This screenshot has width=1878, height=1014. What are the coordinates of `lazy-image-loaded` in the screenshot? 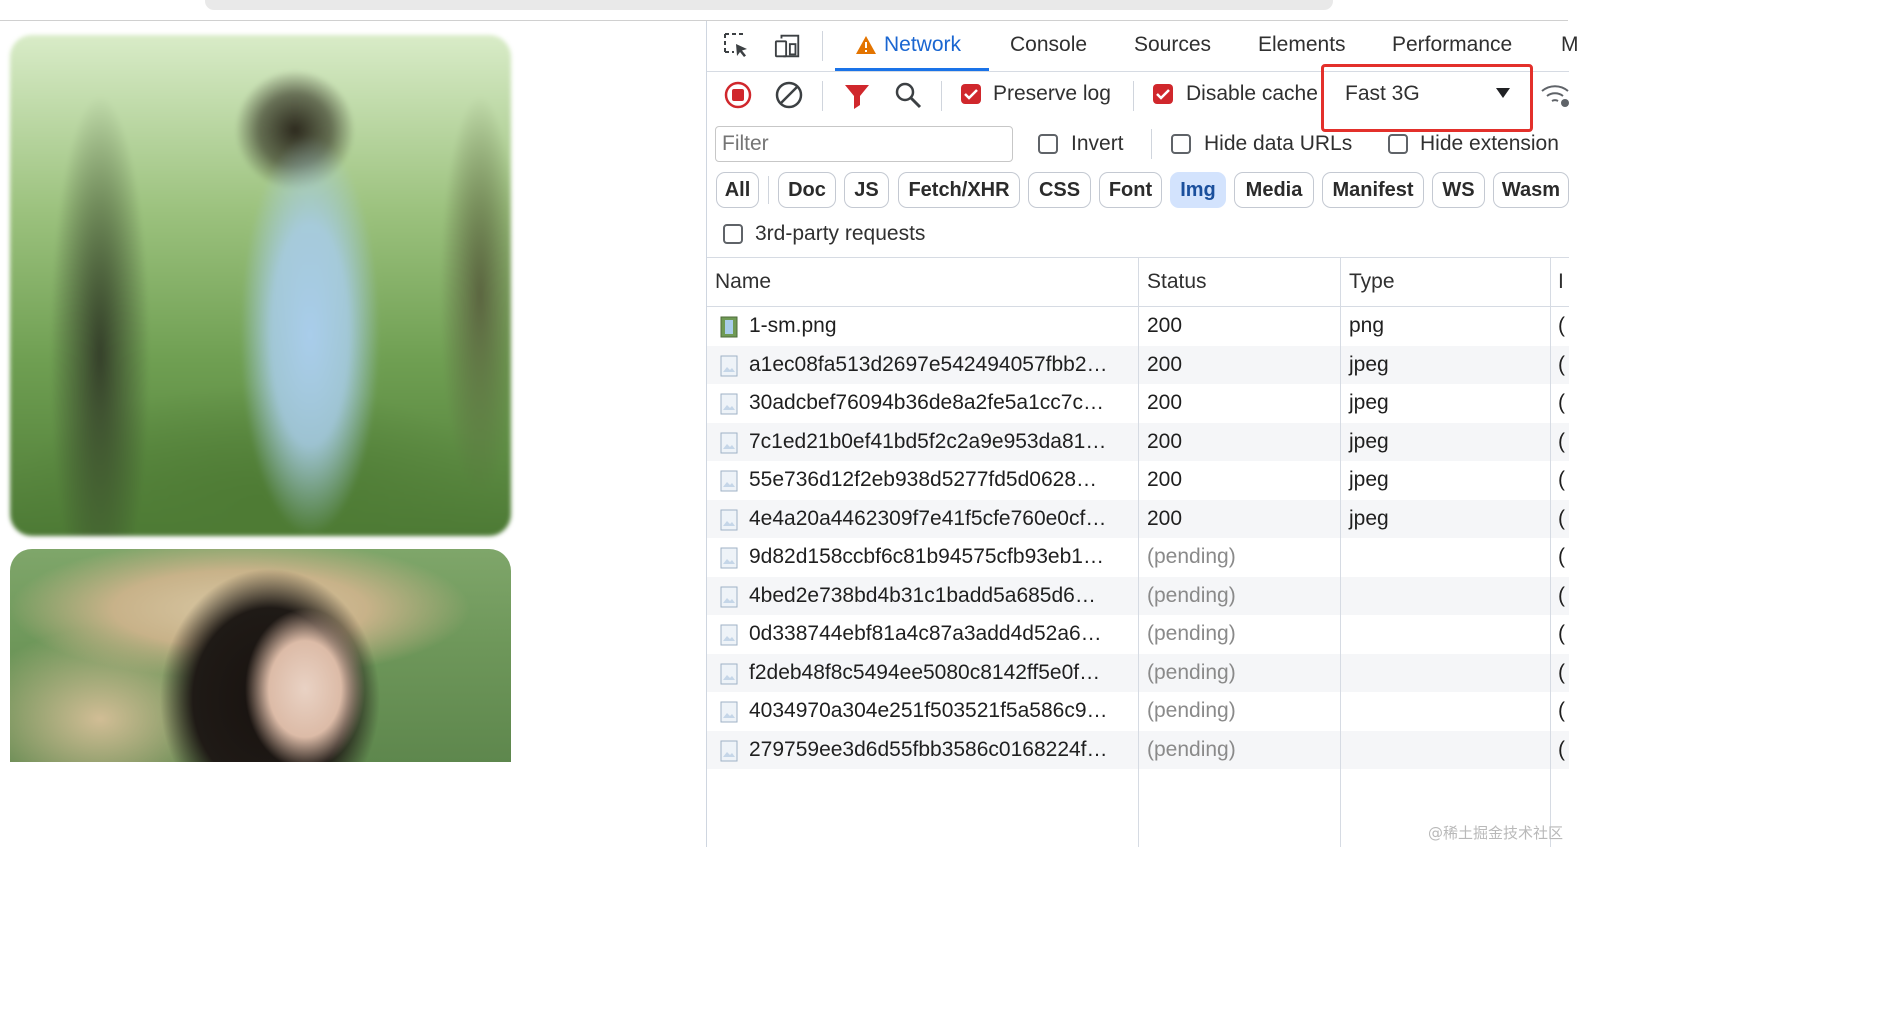 It's located at (260, 655).